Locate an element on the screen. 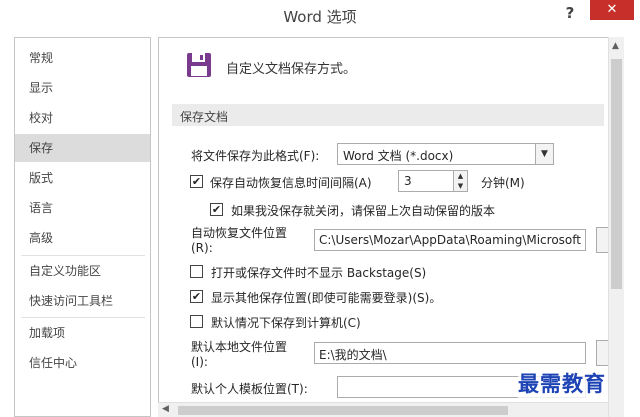 Image resolution: width=640 pixels, height=417 pixels. autorecover-checkbox: ✔ is located at coordinates (196, 181).